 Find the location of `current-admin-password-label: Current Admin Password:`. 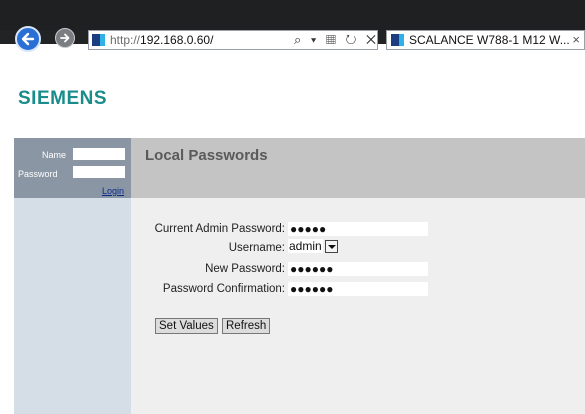

current-admin-password-label: Current Admin Password: is located at coordinates (219, 229).